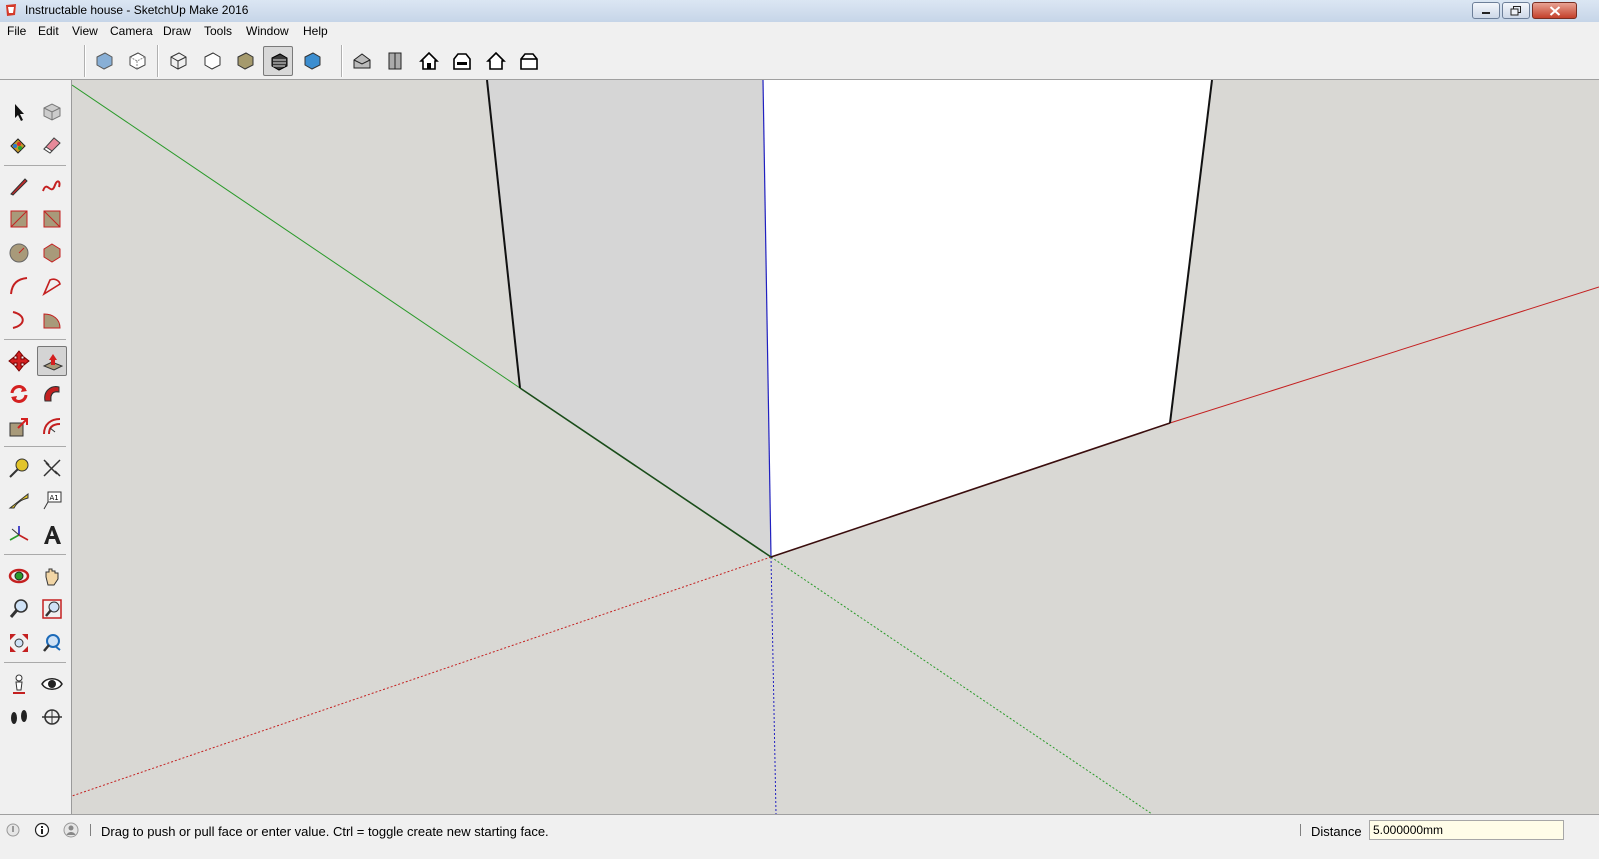  I want to click on monochrome-style-button, so click(312, 61).